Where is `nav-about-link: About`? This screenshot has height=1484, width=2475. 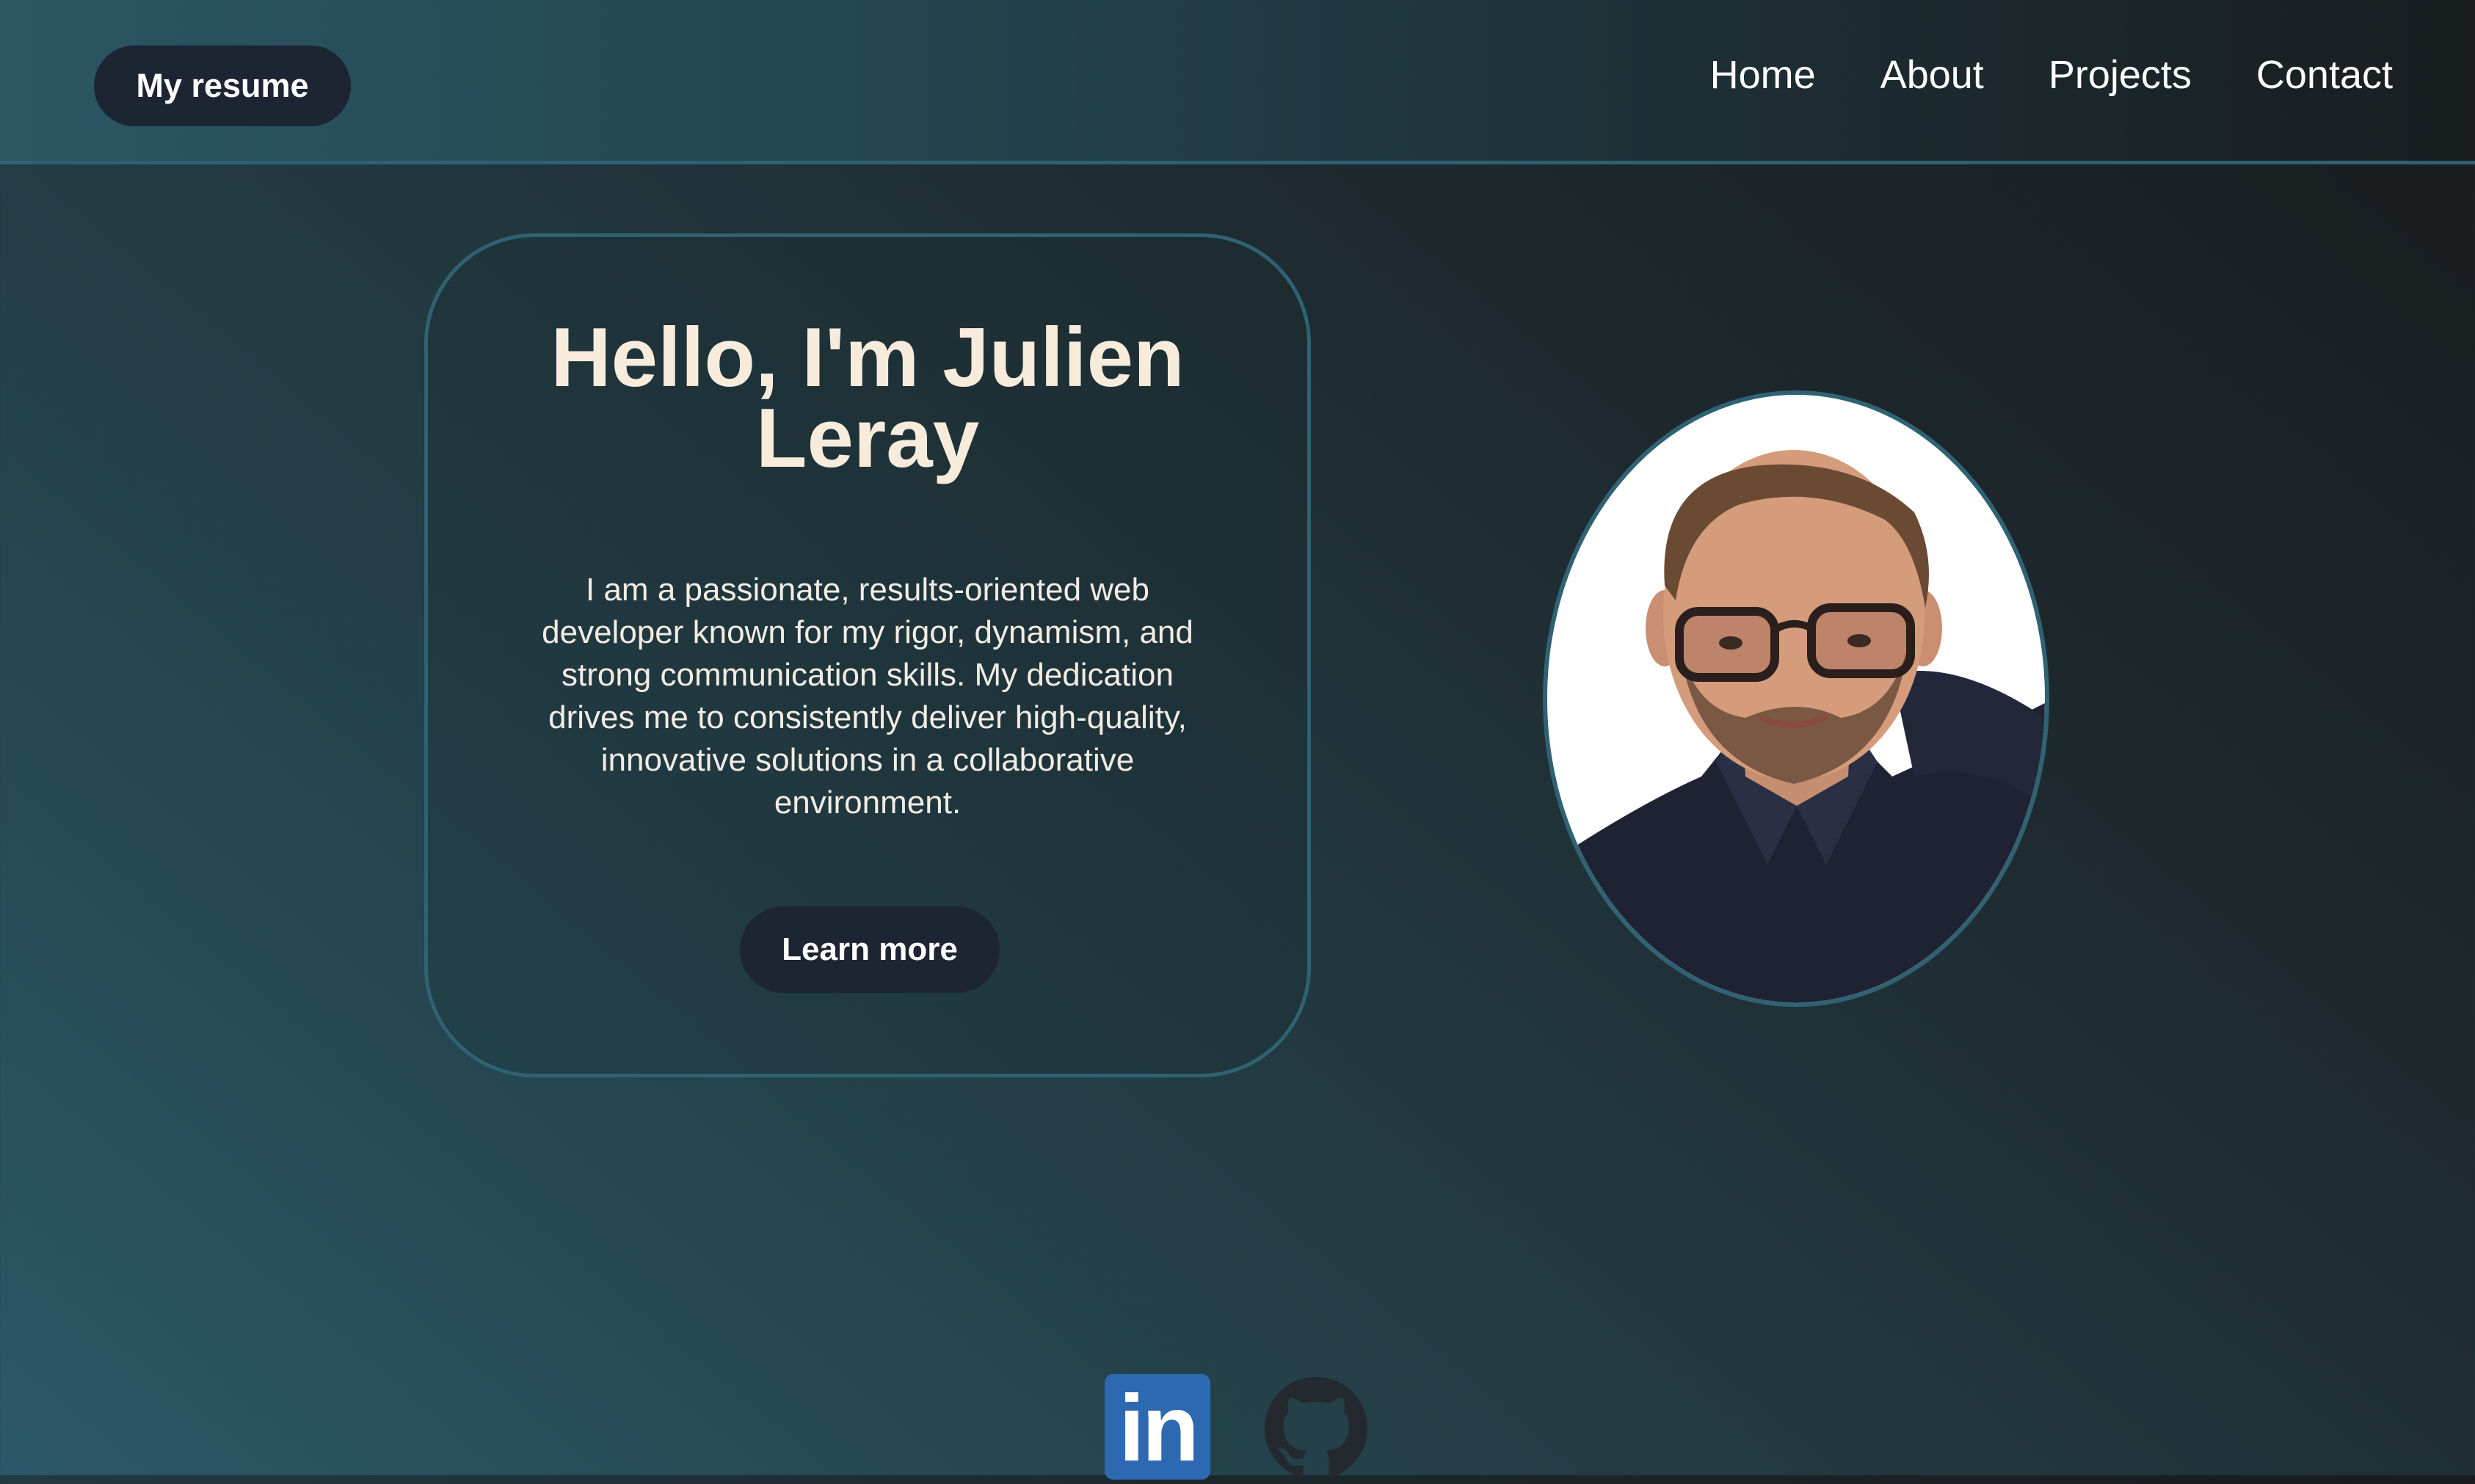 nav-about-link: About is located at coordinates (1932, 74).